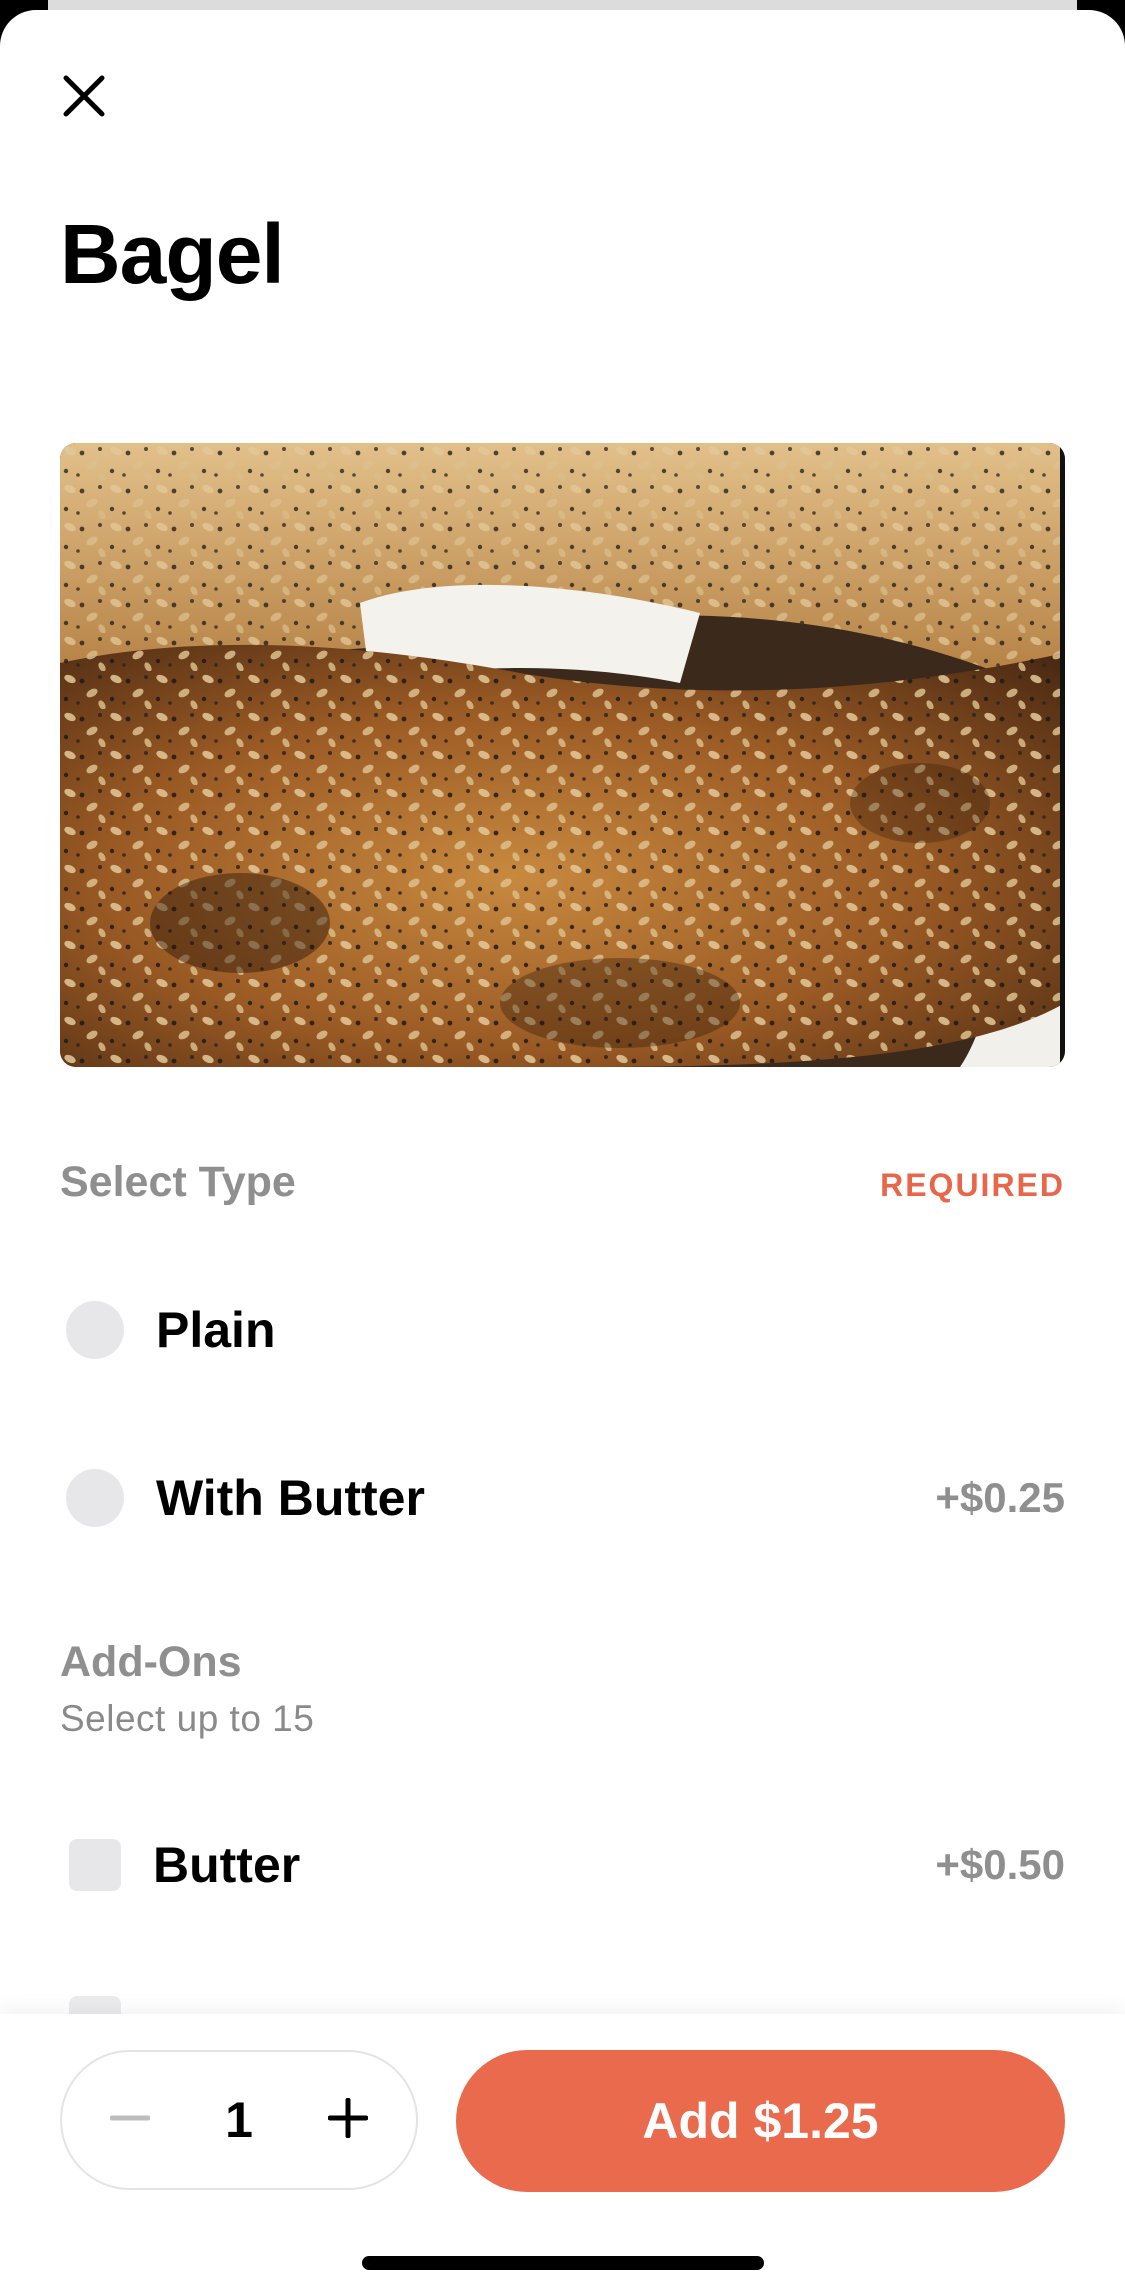 The height and width of the screenshot is (2284, 1125). Describe the element at coordinates (760, 2121) in the screenshot. I see `add-to-cart-button: Add $1.25` at that location.